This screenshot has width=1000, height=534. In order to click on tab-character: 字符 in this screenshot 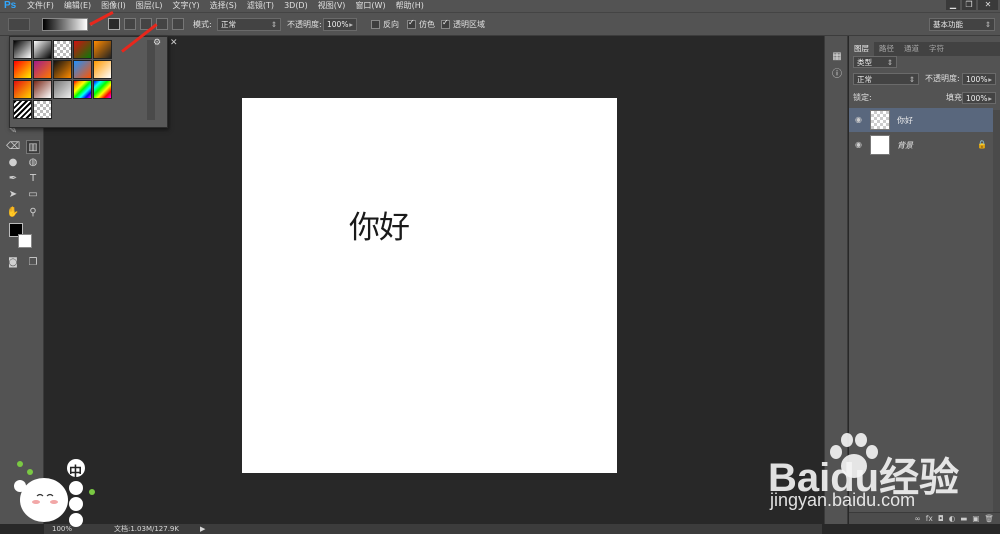, I will do `click(936, 49)`.